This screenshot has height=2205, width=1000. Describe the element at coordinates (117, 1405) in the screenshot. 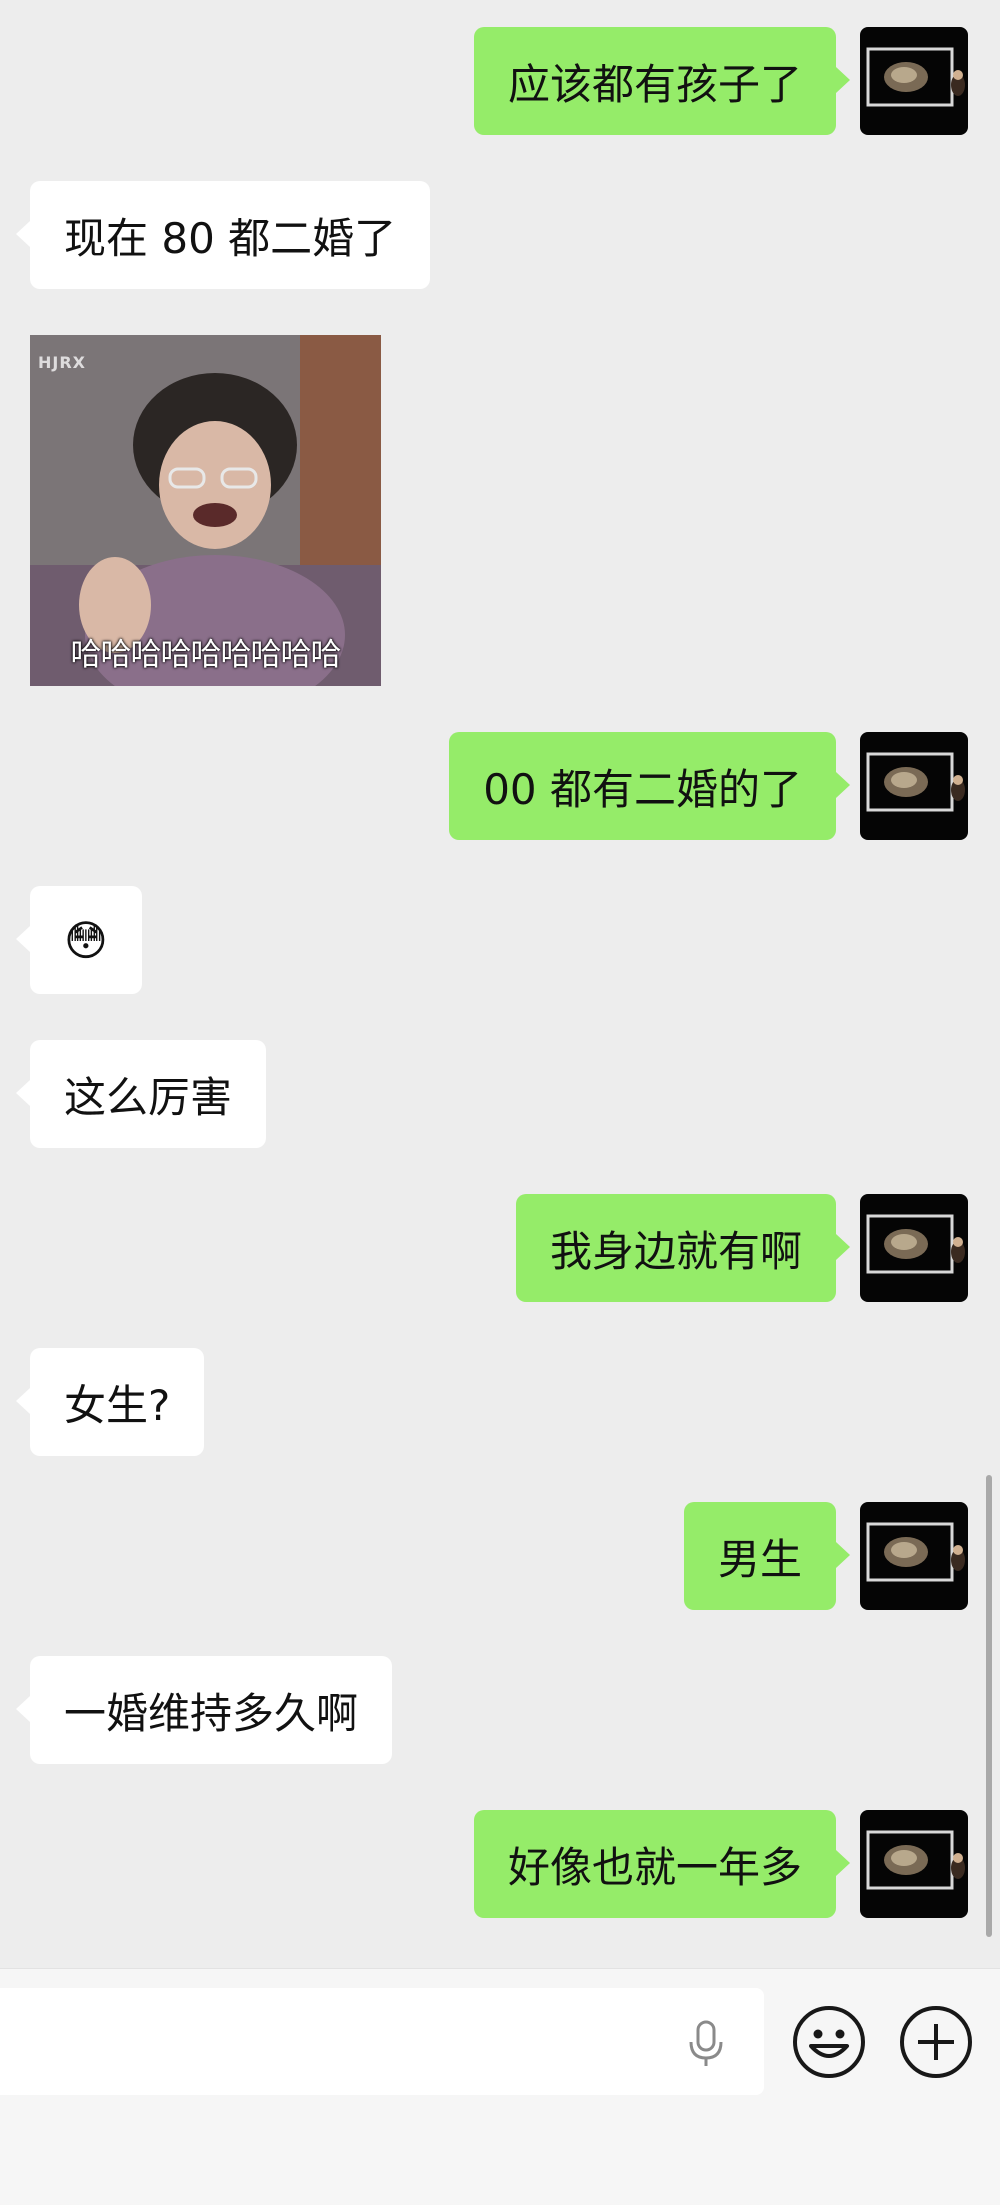

I see `message-text: 女生?` at that location.